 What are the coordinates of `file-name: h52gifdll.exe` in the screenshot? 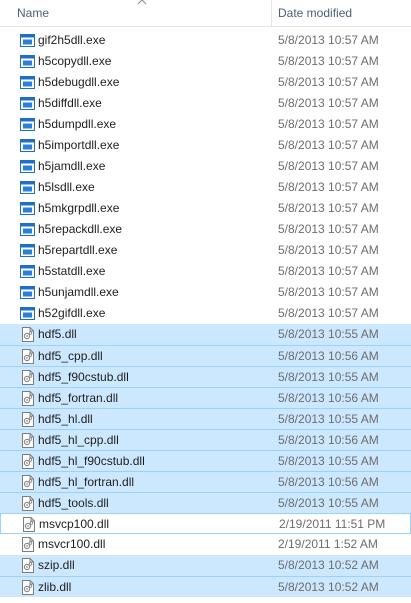 It's located at (72, 313).